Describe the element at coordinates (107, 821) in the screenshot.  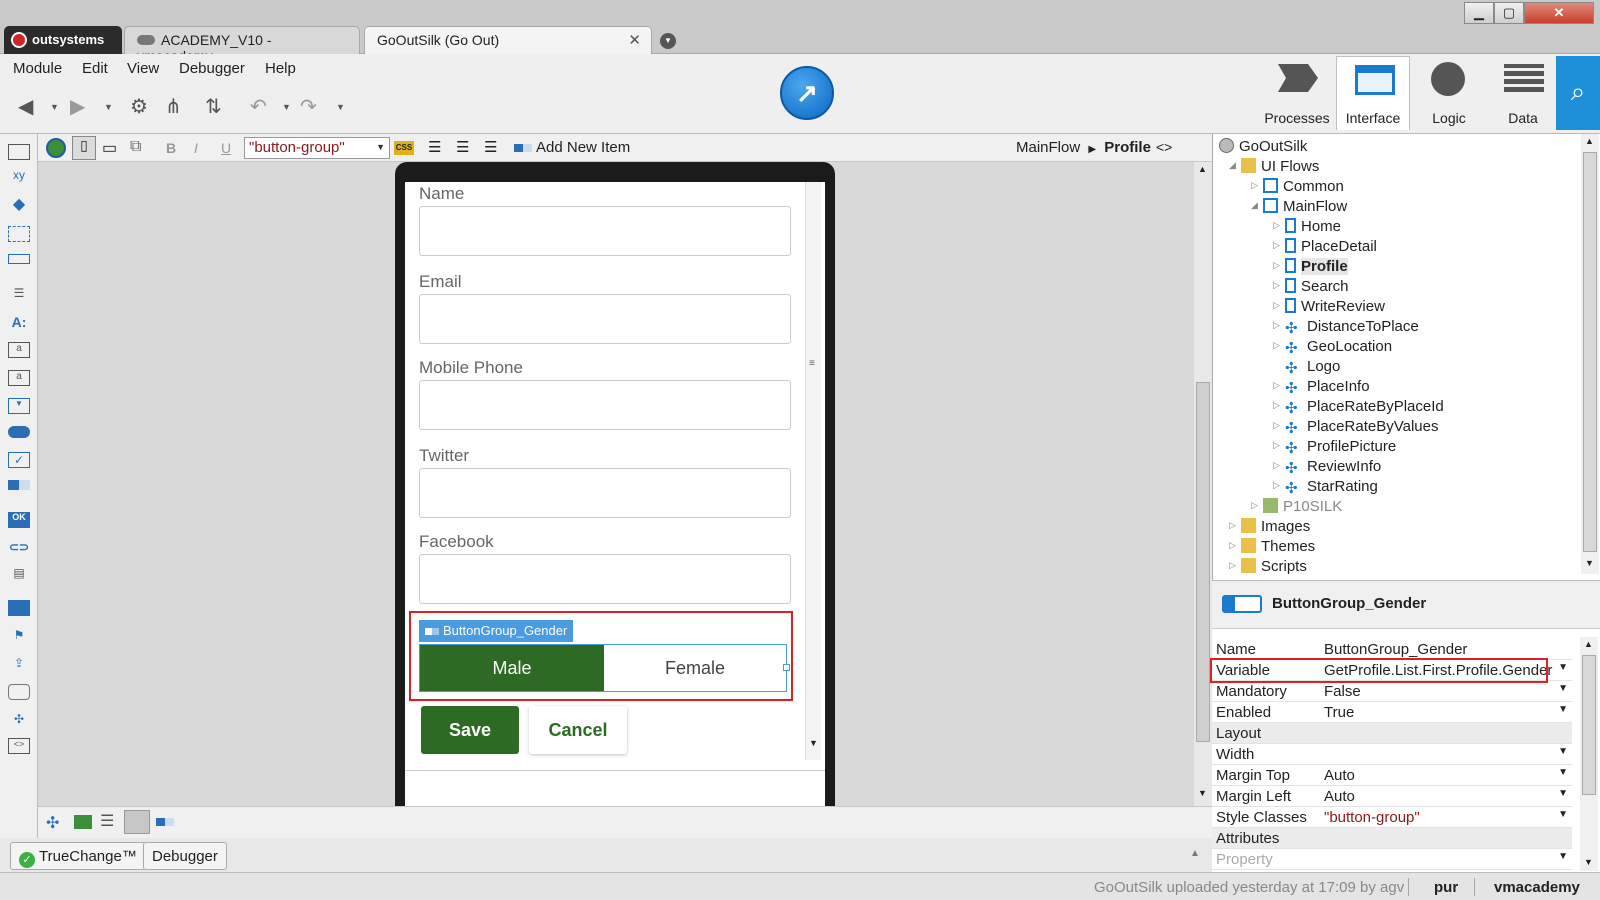
I see `list-icon: ☰` at that location.